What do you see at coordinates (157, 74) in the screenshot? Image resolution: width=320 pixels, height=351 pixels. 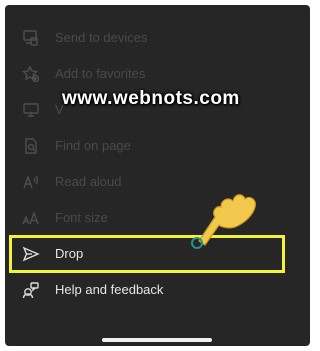 I see `menu-item-add-to-favorites: Add to favorites` at bounding box center [157, 74].